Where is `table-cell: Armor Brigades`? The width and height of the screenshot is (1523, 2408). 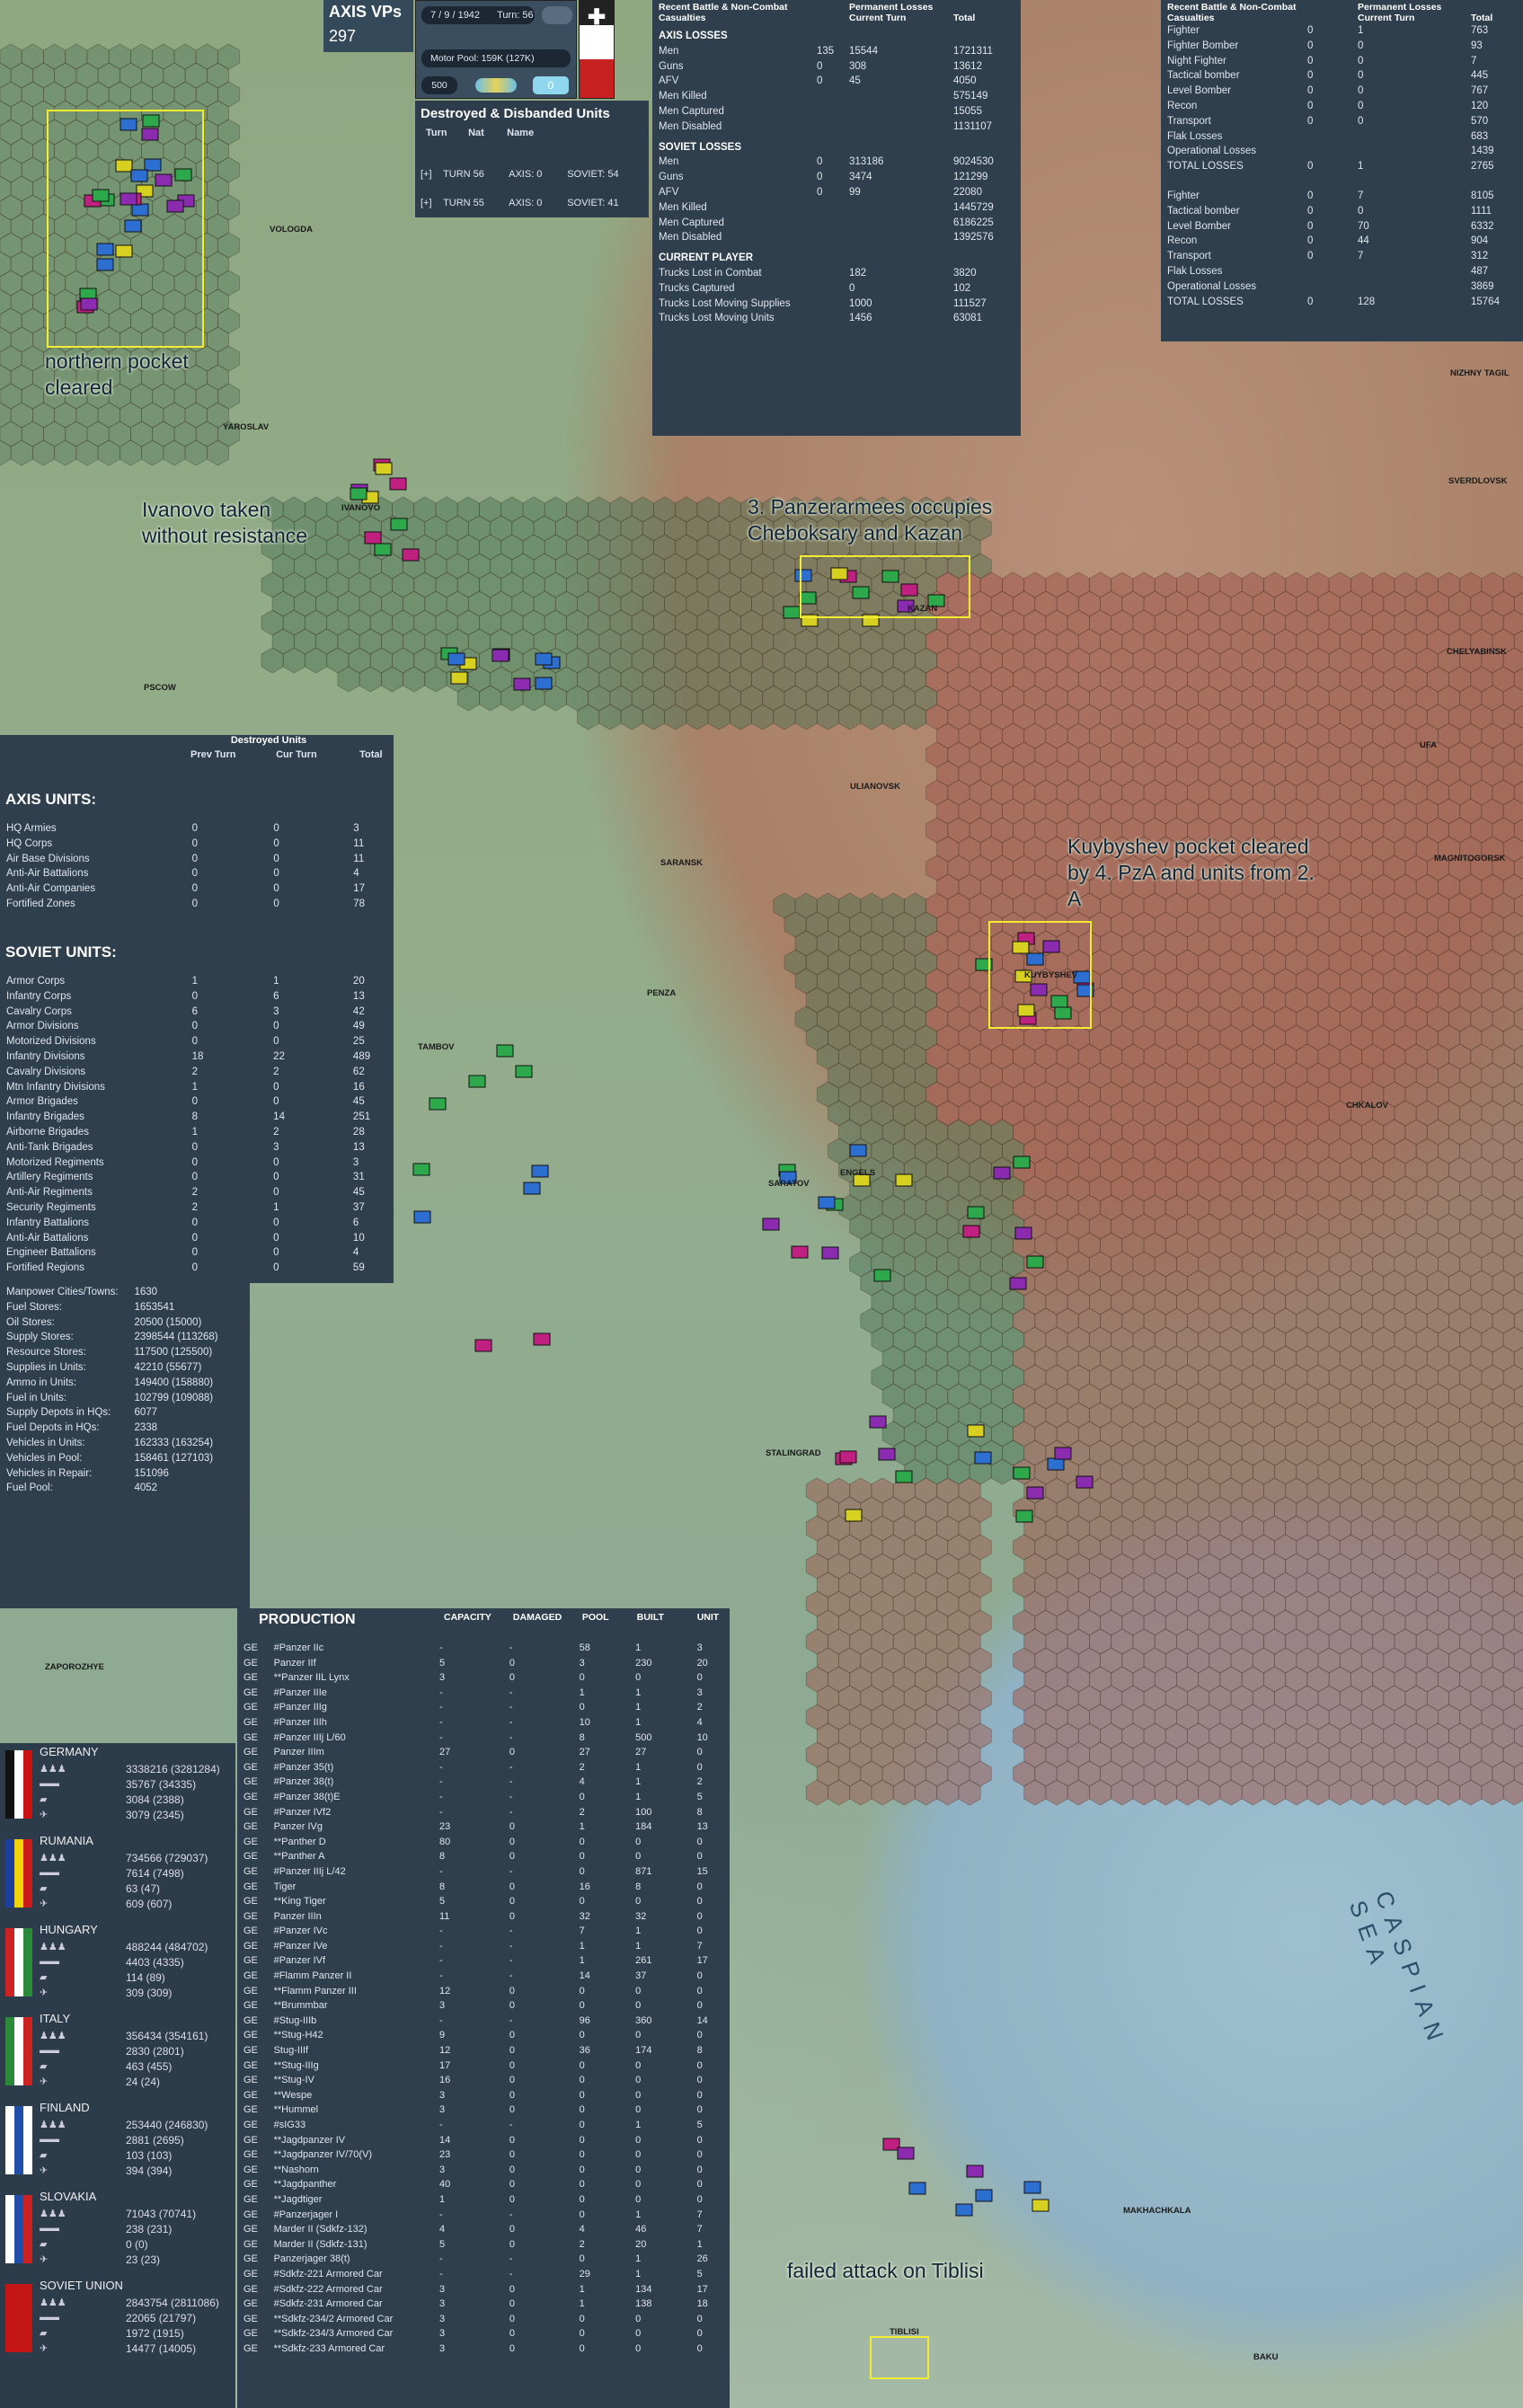 table-cell: Armor Brigades is located at coordinates (42, 1102).